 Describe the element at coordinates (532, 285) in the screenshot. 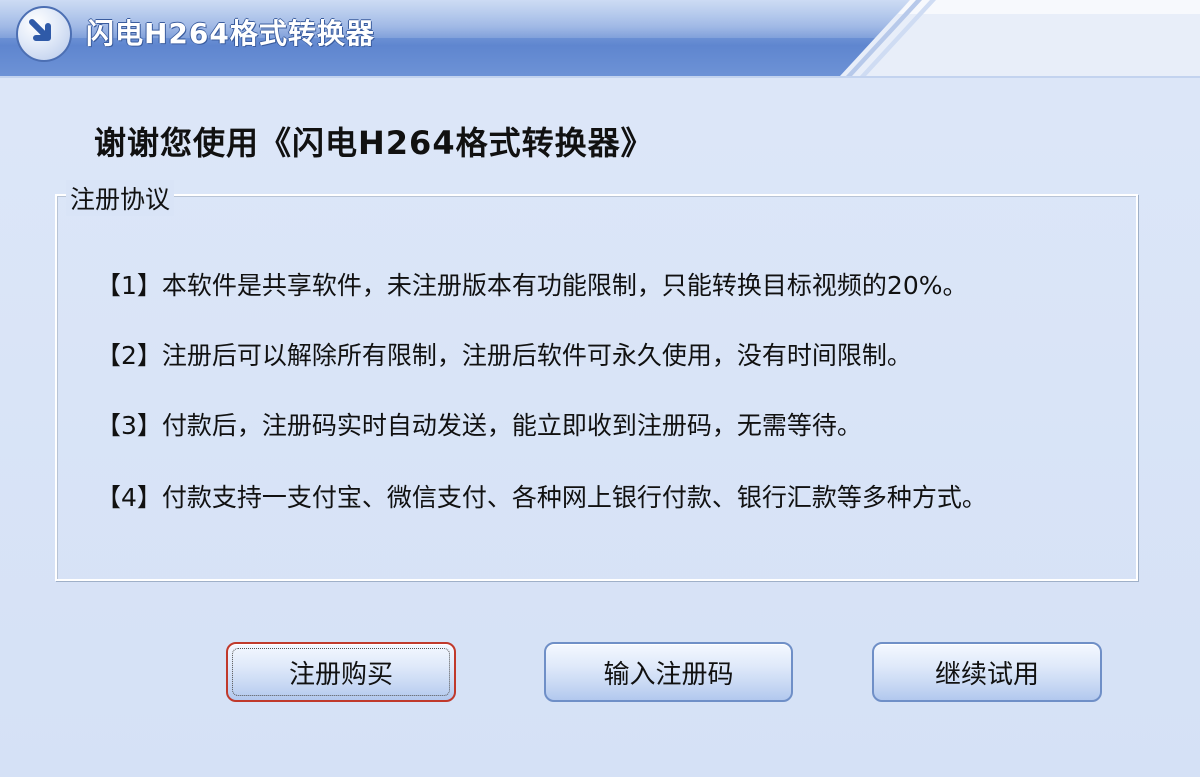

I see `agreement-item: 【1】本软件是共享软件，未注册版本有功能限制，只能转换目标视频的20%。` at that location.